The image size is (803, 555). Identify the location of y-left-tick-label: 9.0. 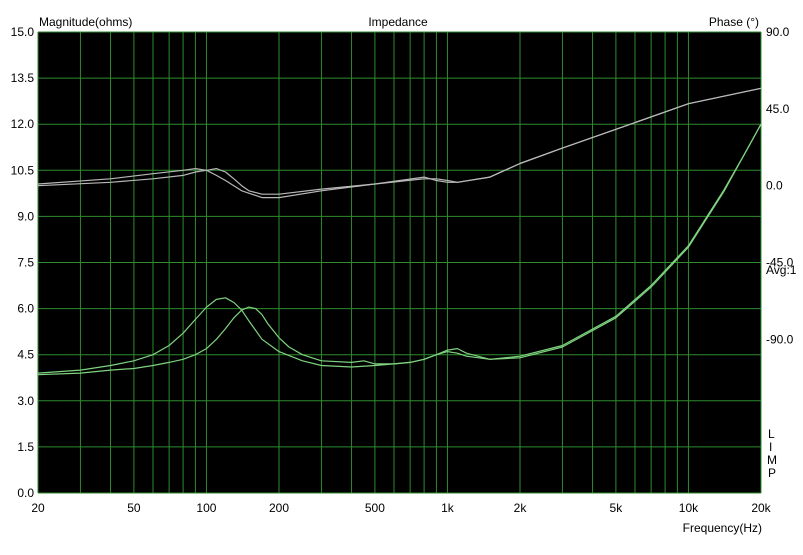
(25, 216).